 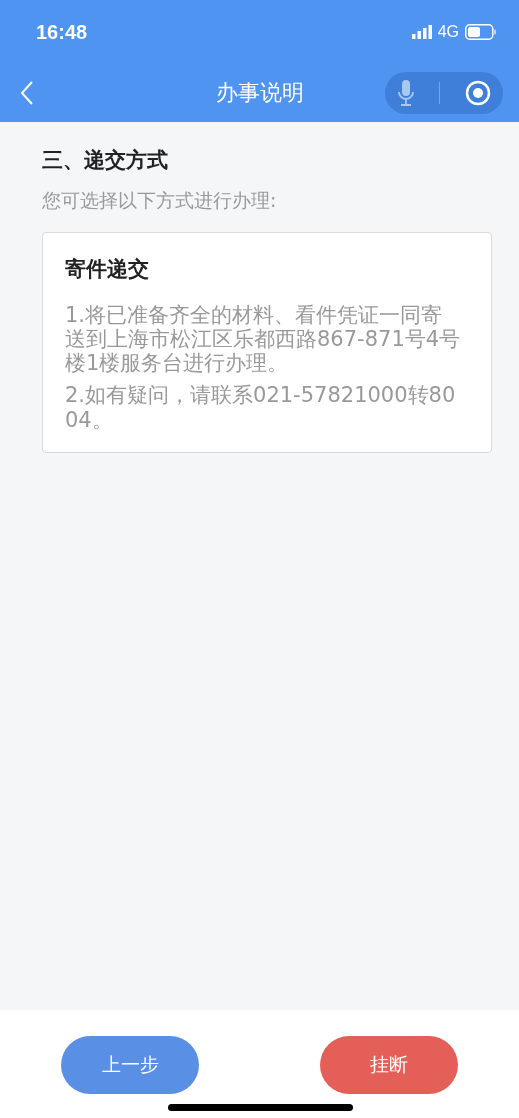 I want to click on card-paragraph: 2.如有疑问，请联系021-57821000转8004。, so click(x=261, y=407).